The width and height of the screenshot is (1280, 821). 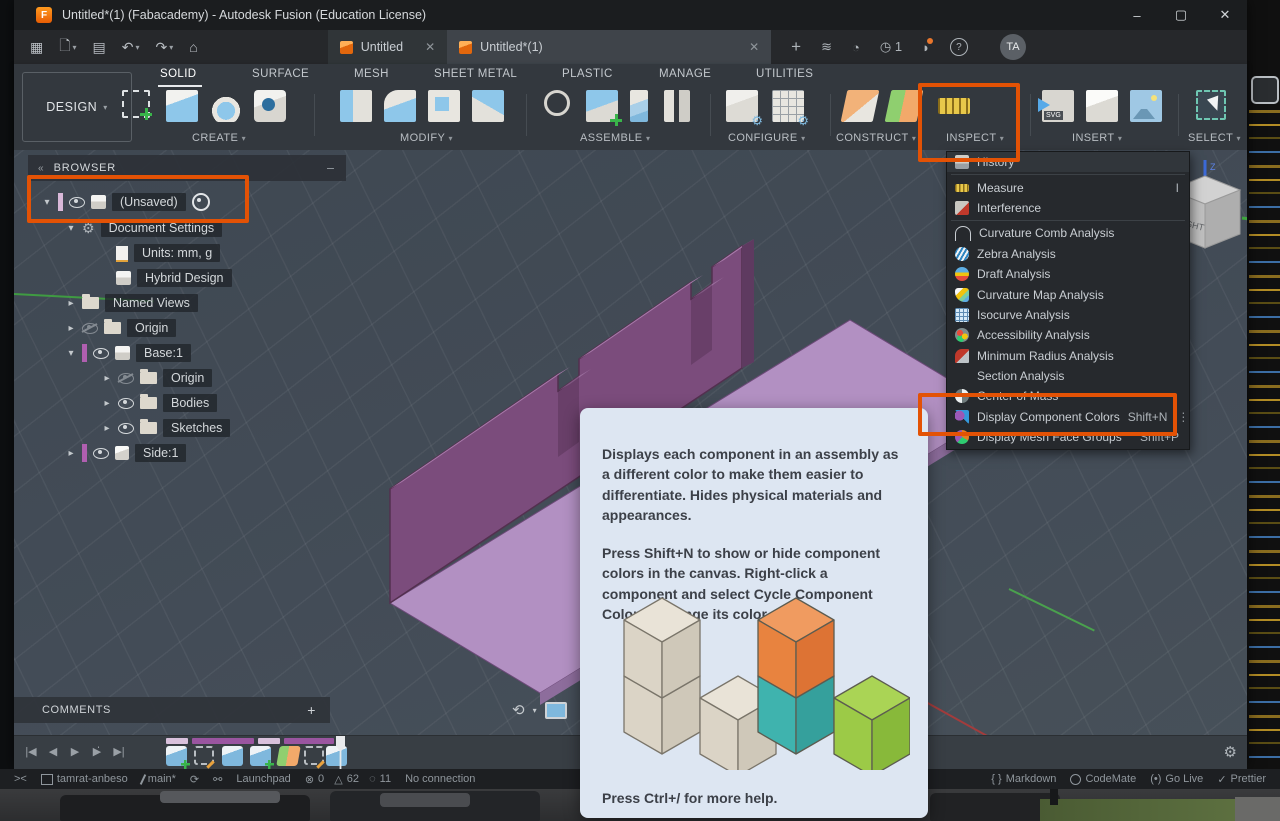 What do you see at coordinates (204, 755) in the screenshot?
I see `timeline-feature-sketch` at bounding box center [204, 755].